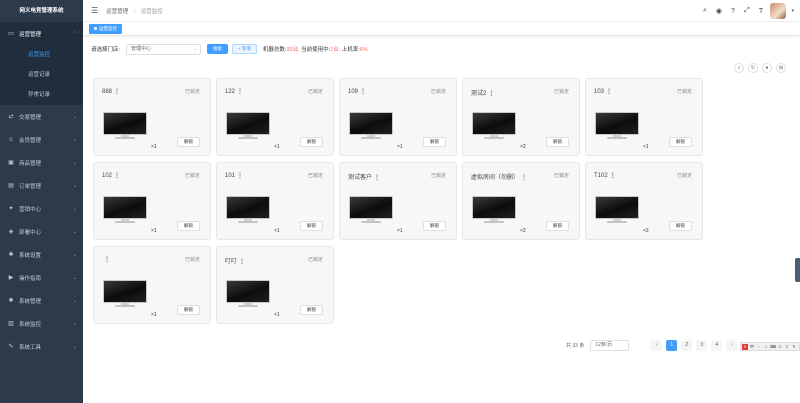  What do you see at coordinates (94, 10) in the screenshot?
I see `hamburger-icon: ☰` at bounding box center [94, 10].